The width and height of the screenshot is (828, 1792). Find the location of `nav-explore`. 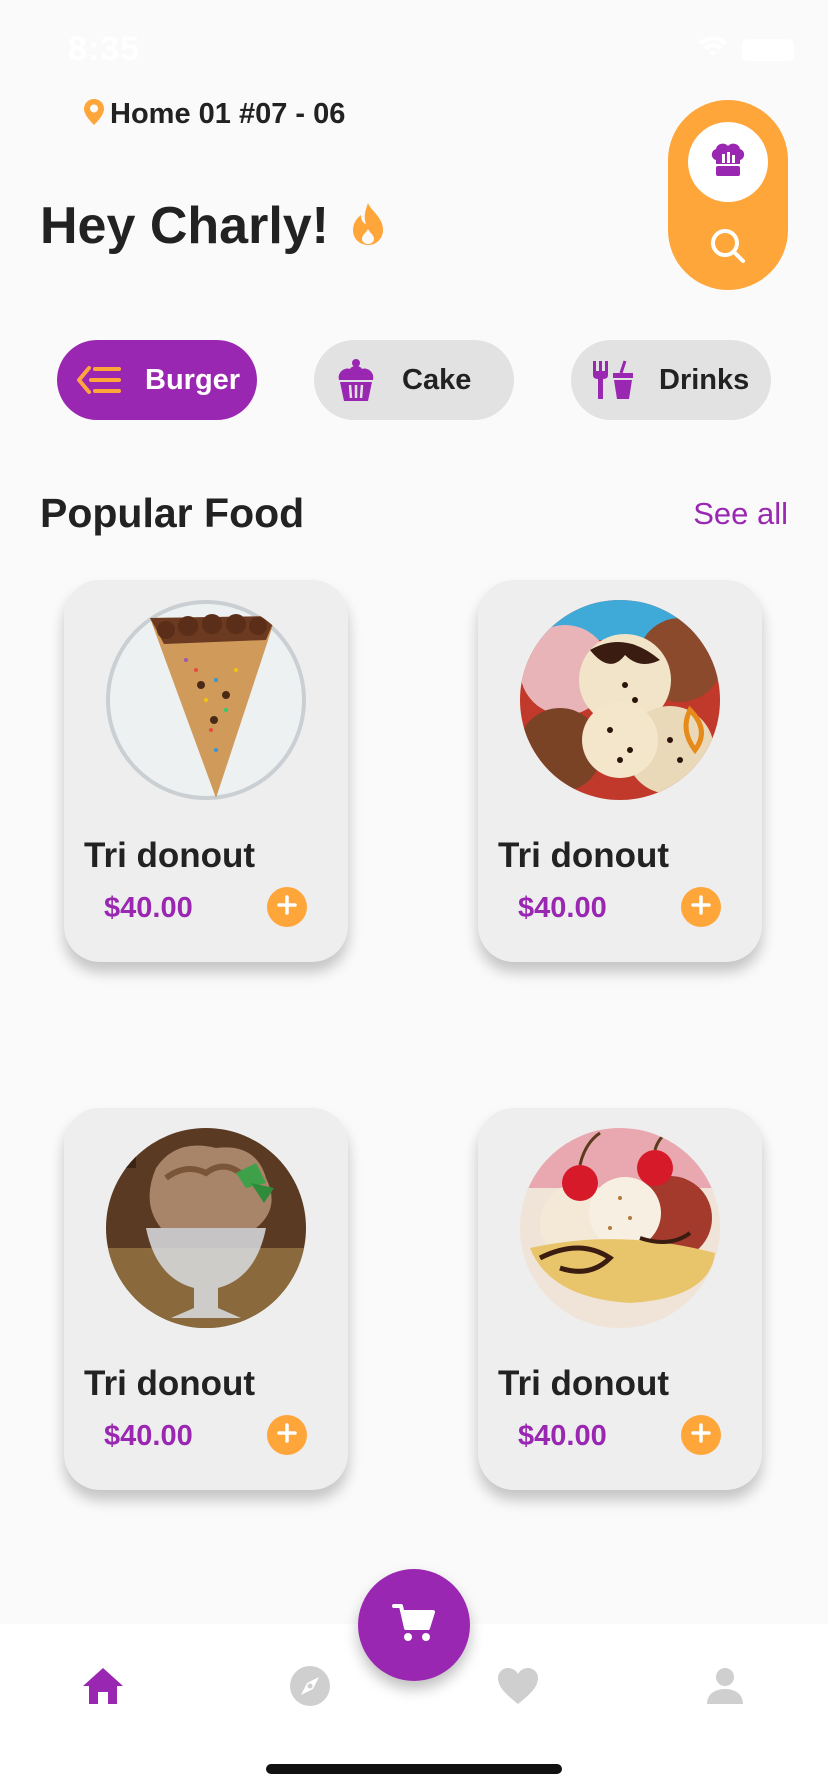

nav-explore is located at coordinates (310, 1688).